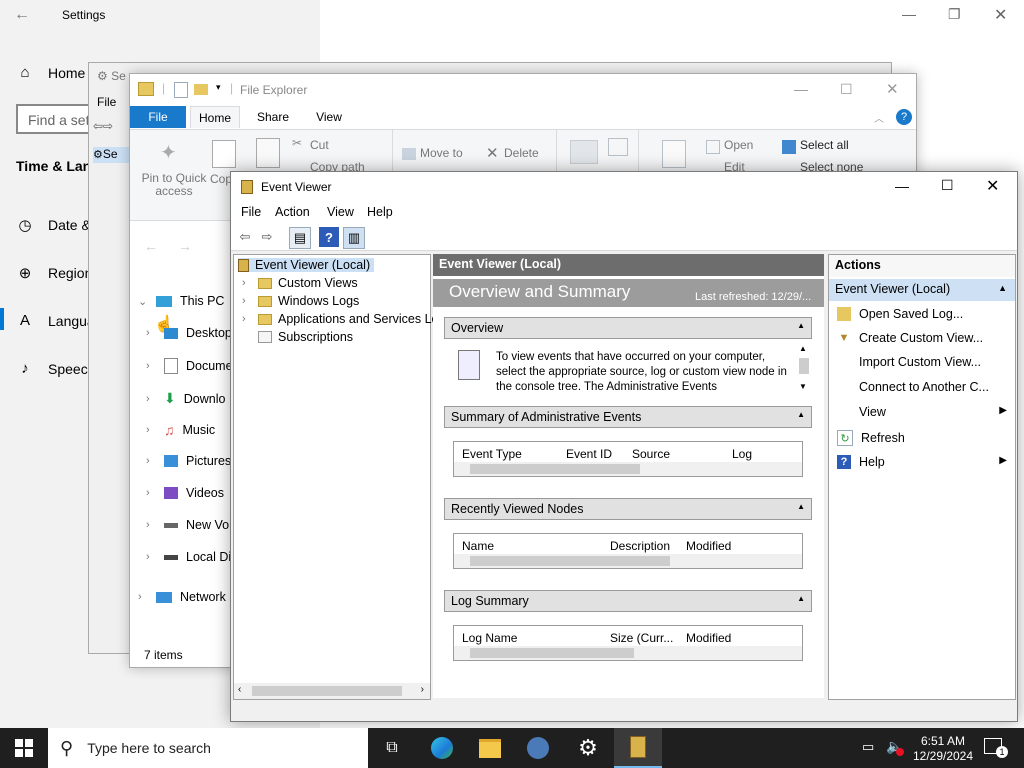  What do you see at coordinates (803, 386) in the screenshot?
I see `scroll-down-icon: ▼` at bounding box center [803, 386].